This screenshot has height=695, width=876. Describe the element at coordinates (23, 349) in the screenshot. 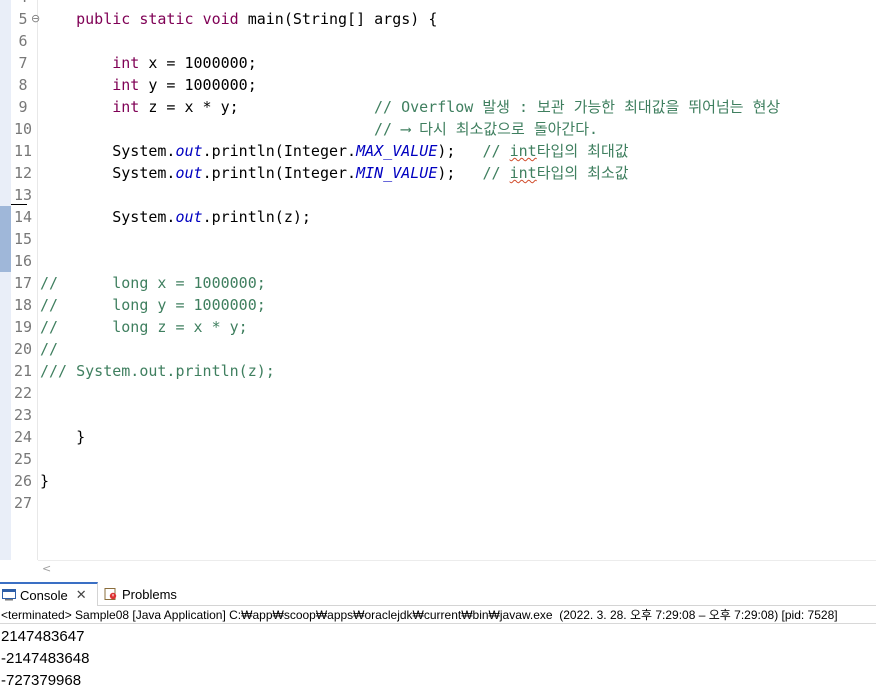

I see `line-number: 20` at that location.